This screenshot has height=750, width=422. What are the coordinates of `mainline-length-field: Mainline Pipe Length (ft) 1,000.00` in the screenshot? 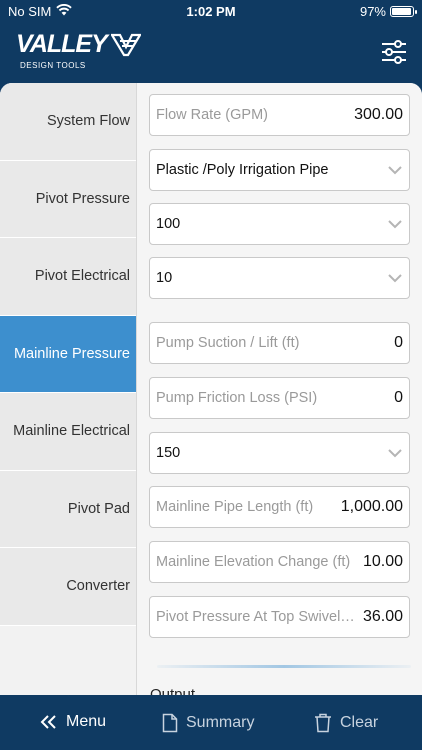 It's located at (279, 507).